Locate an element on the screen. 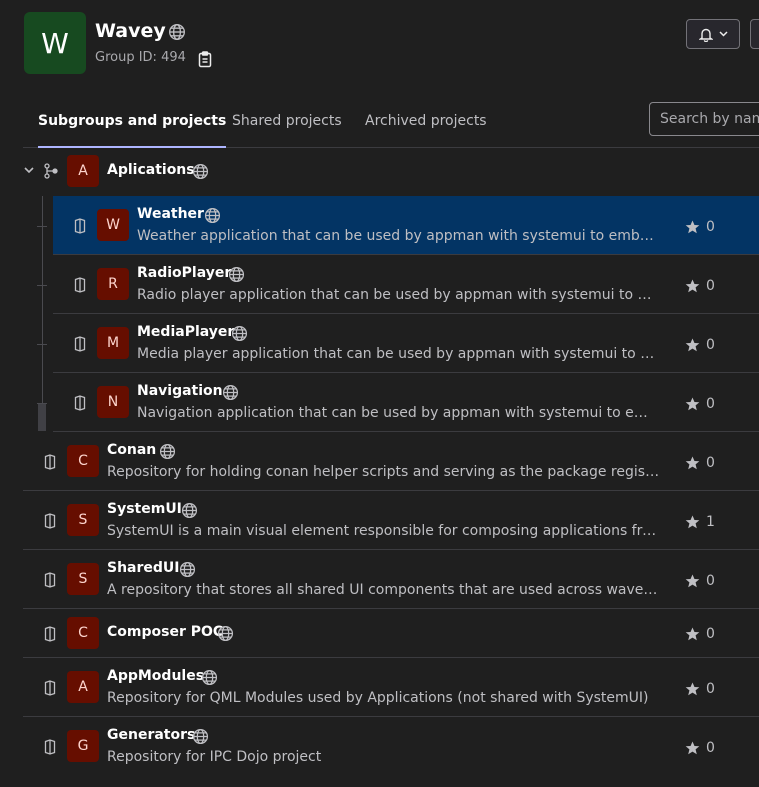  star-count: 1 is located at coordinates (700, 522).